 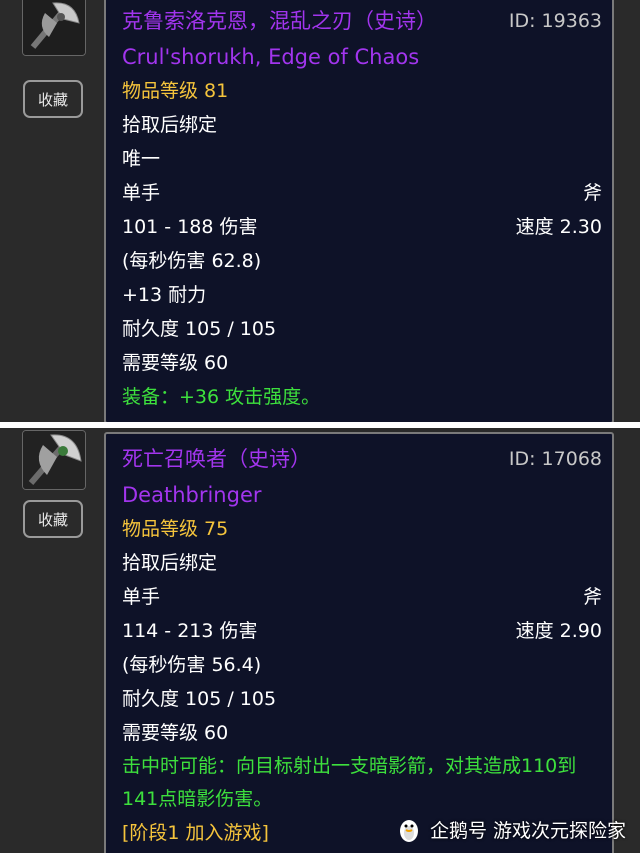 What do you see at coordinates (190, 631) in the screenshot?
I see `damage-range: 114 - 213 伤害` at bounding box center [190, 631].